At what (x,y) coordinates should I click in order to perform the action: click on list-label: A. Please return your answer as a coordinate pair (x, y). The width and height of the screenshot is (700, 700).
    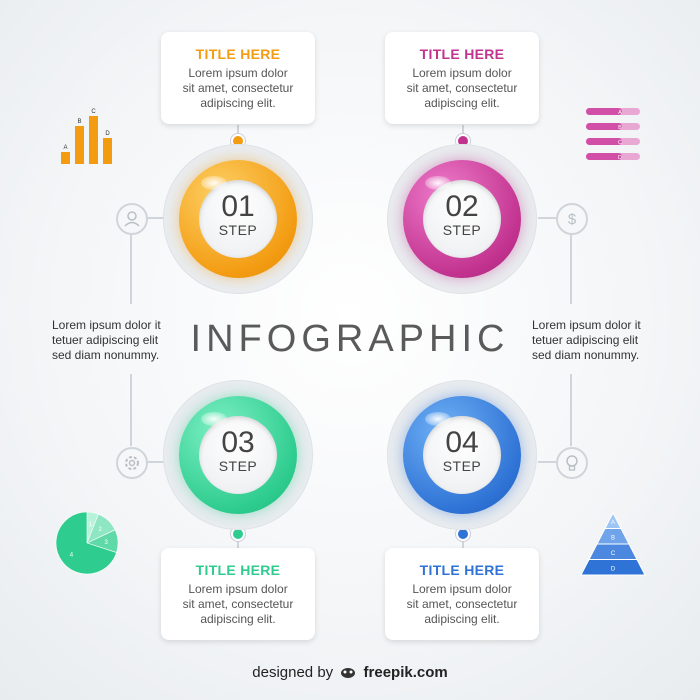
    Looking at the image, I should click on (620, 113).